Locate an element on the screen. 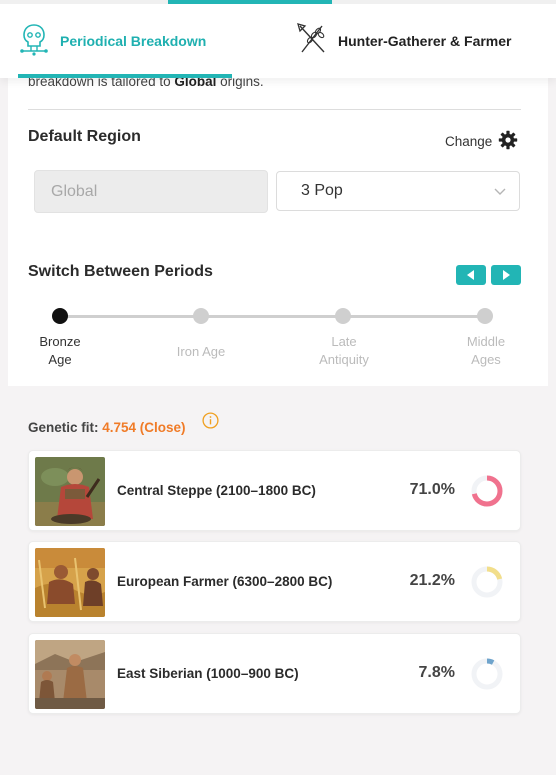 This screenshot has height=775, width=556. period-timeline is located at coordinates (273, 316).